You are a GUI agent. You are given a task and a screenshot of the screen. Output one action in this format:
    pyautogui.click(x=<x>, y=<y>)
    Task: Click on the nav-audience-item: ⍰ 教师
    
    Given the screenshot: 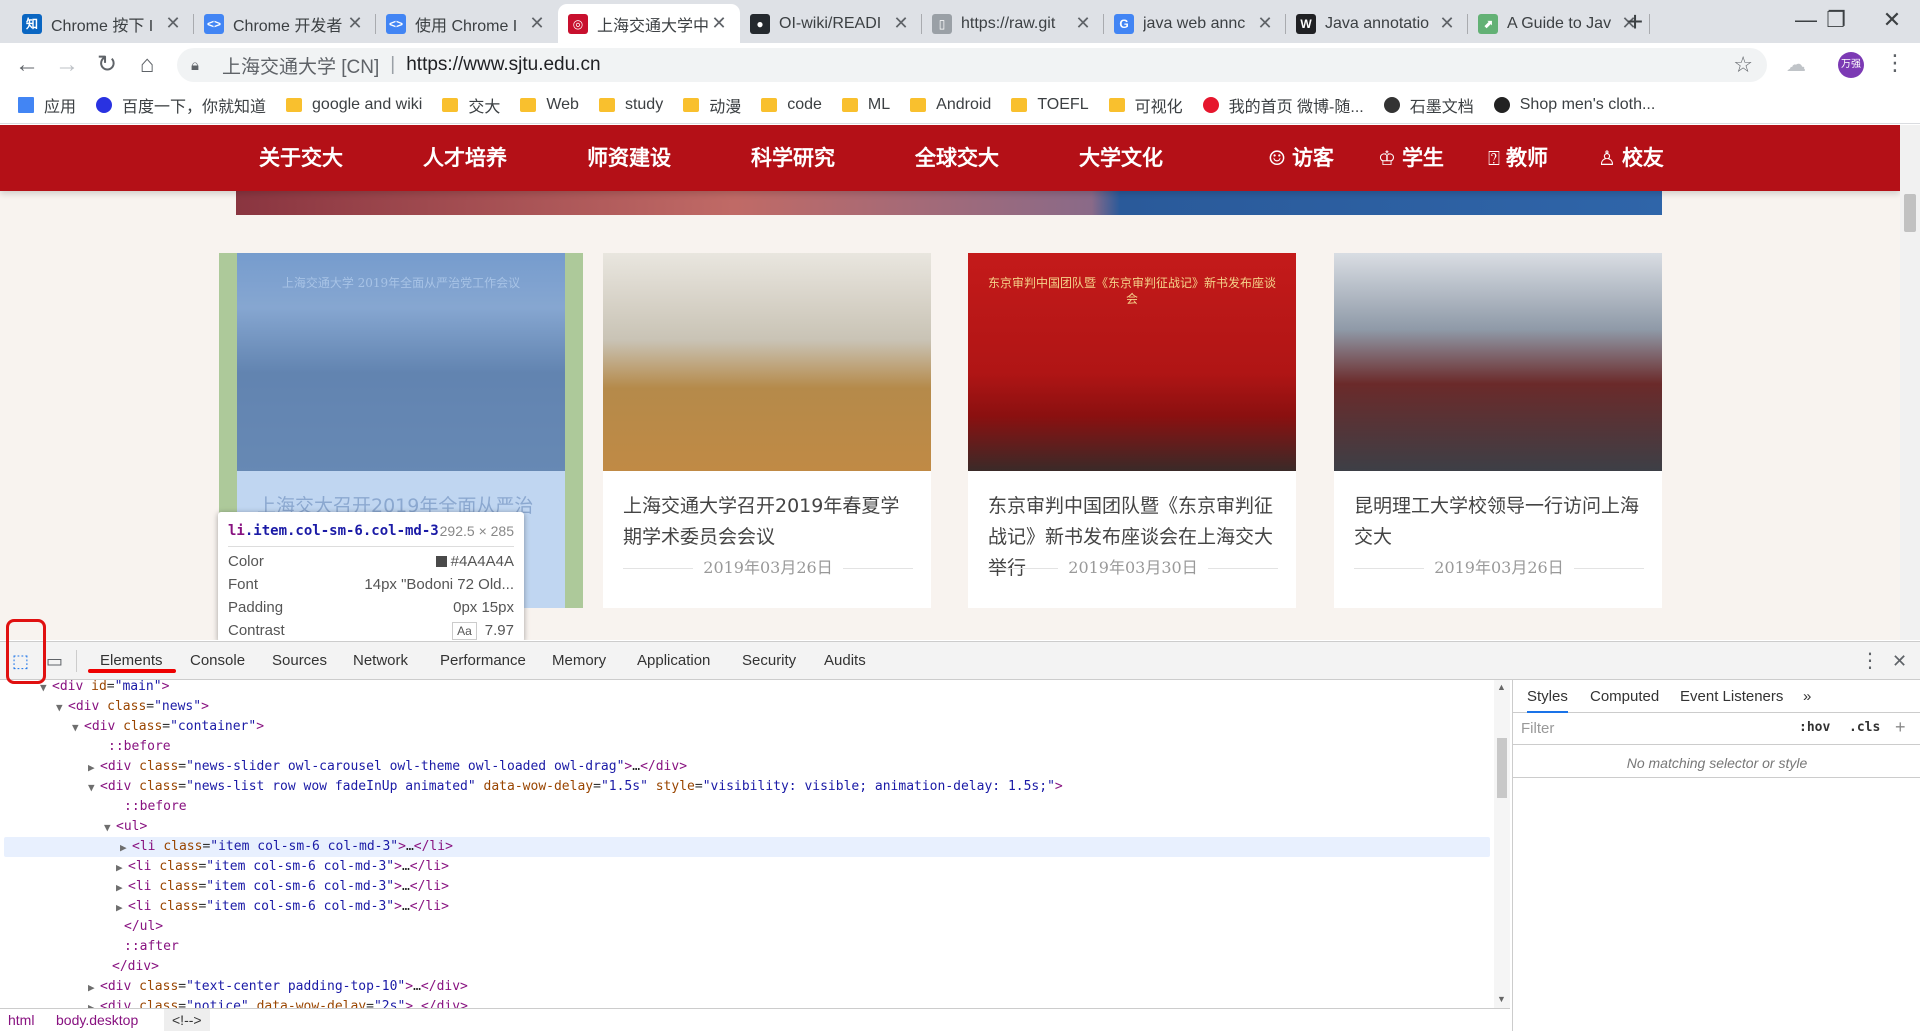 What is the action you would take?
    pyautogui.click(x=1518, y=158)
    